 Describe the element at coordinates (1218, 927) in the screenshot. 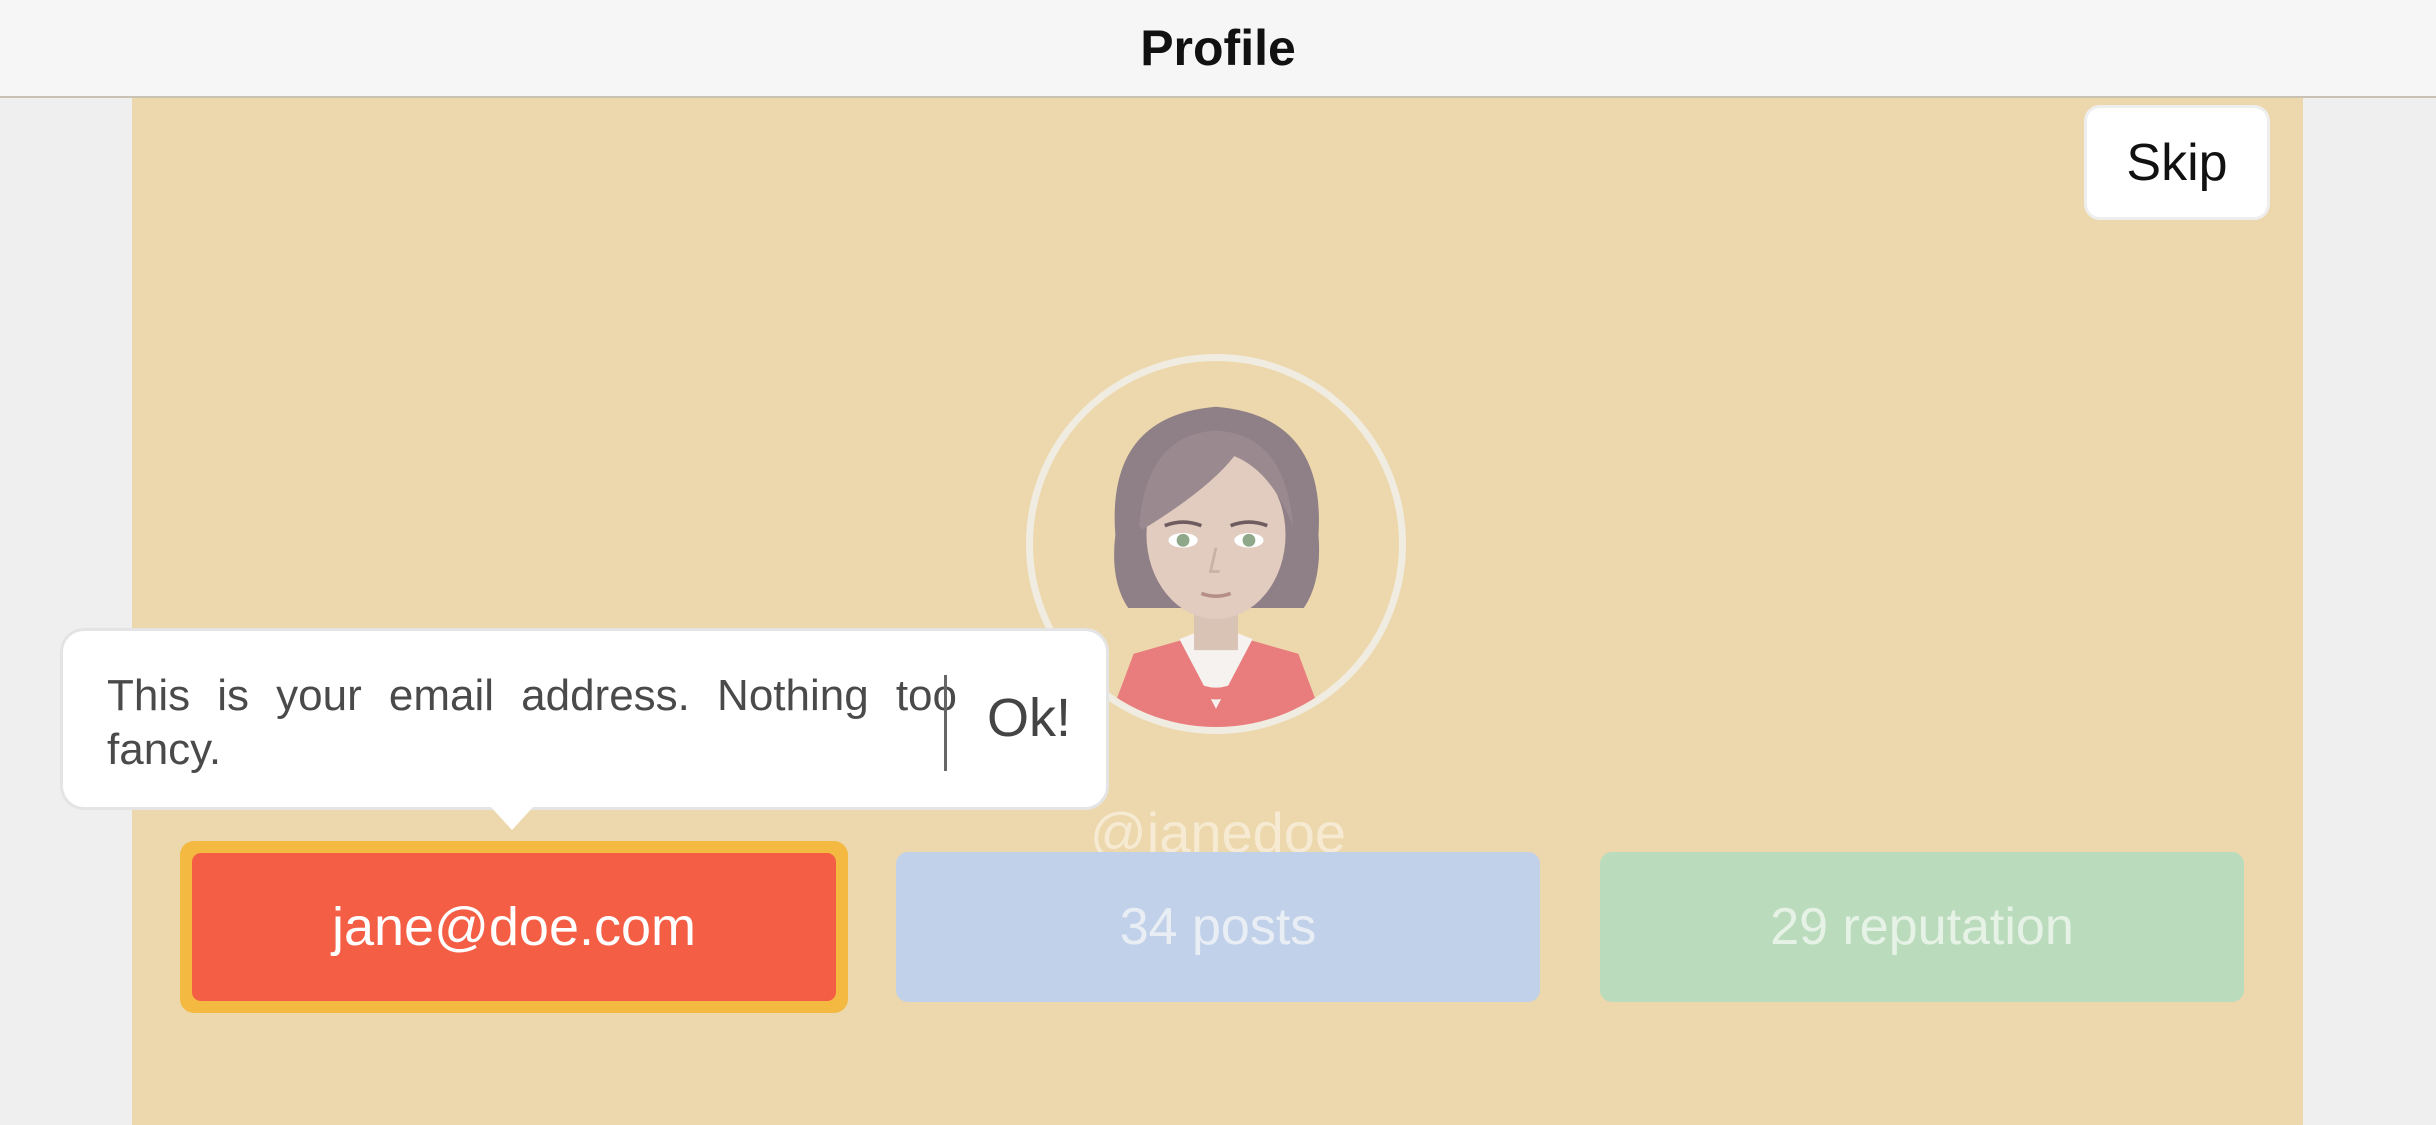

I see `posts-button: 34 posts` at that location.